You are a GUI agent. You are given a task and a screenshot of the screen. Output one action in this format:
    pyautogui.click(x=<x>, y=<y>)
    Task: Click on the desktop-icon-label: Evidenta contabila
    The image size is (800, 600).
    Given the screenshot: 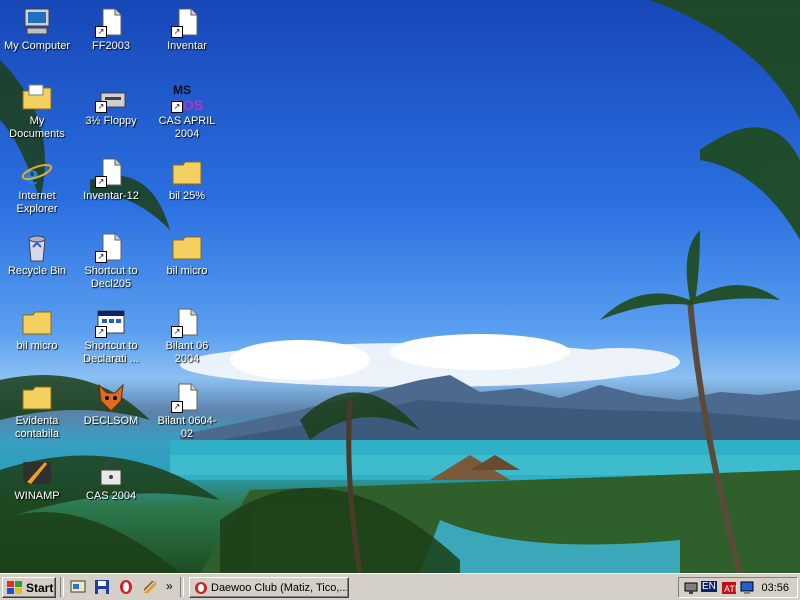 What is the action you would take?
    pyautogui.click(x=37, y=427)
    